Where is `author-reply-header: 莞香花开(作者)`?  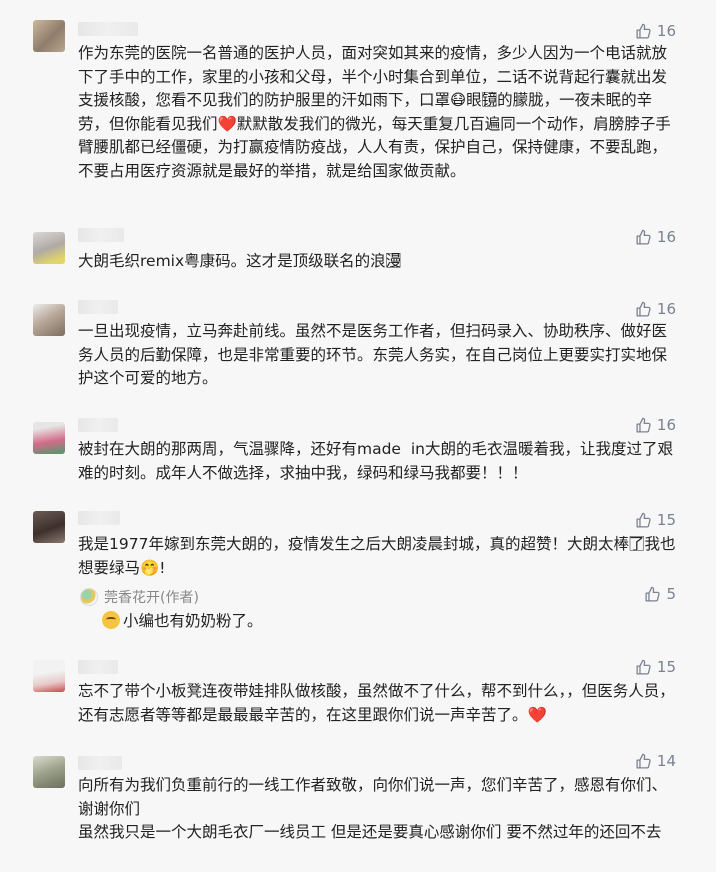 author-reply-header: 莞香花开(作者) is located at coordinates (139, 597).